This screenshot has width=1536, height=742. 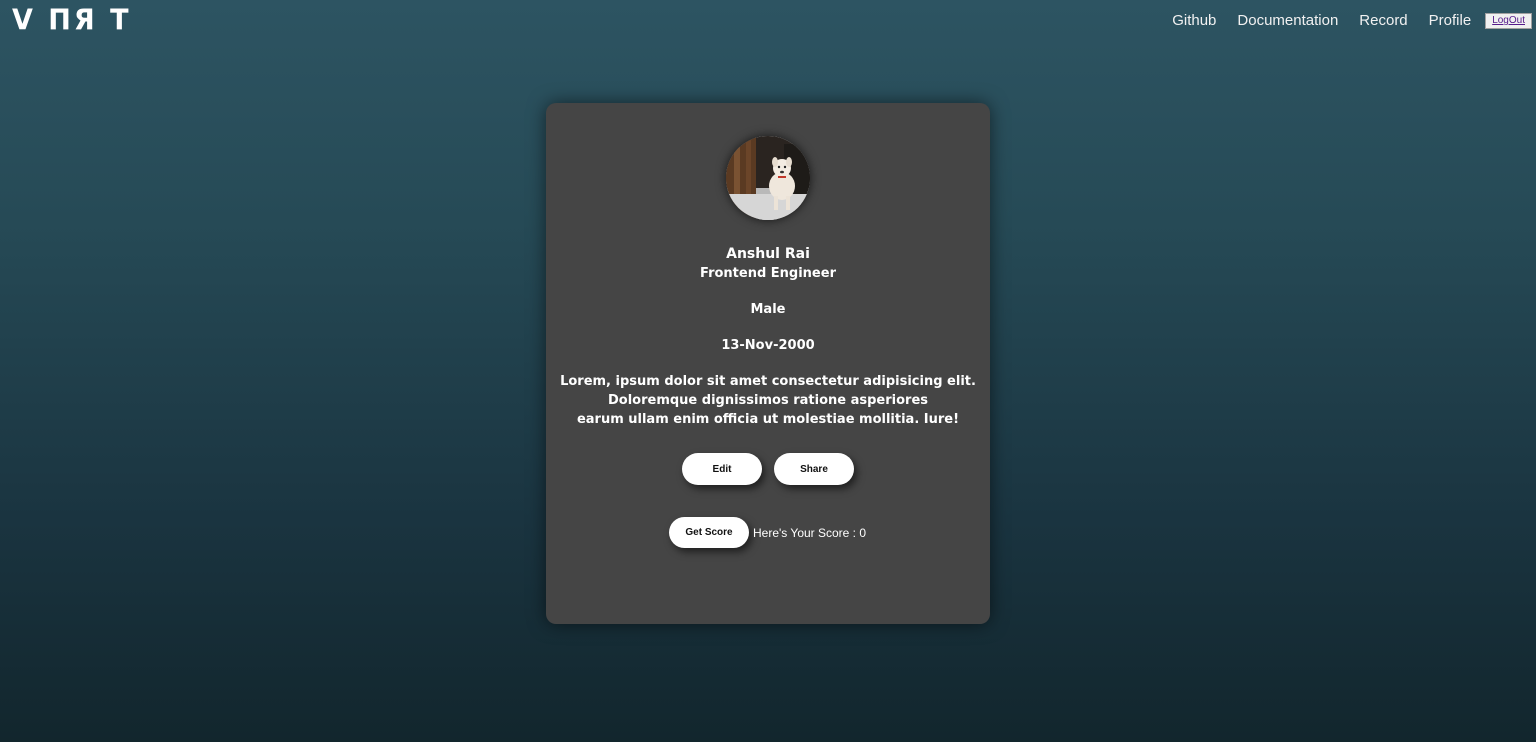 I want to click on profile-dob: 13-Nov-2000, so click(x=768, y=345).